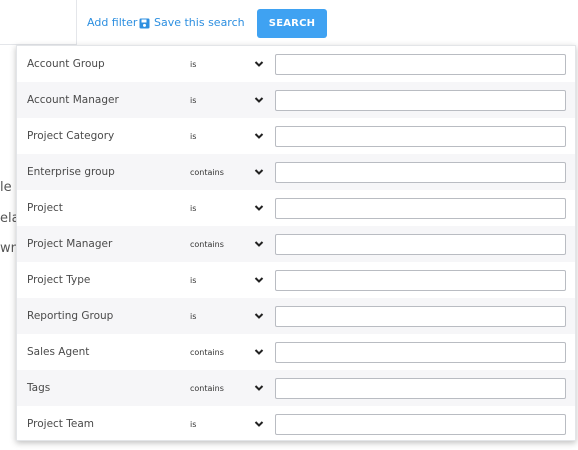 The image size is (578, 450). What do you see at coordinates (112, 23) in the screenshot?
I see `add-filter-link: Add filter` at bounding box center [112, 23].